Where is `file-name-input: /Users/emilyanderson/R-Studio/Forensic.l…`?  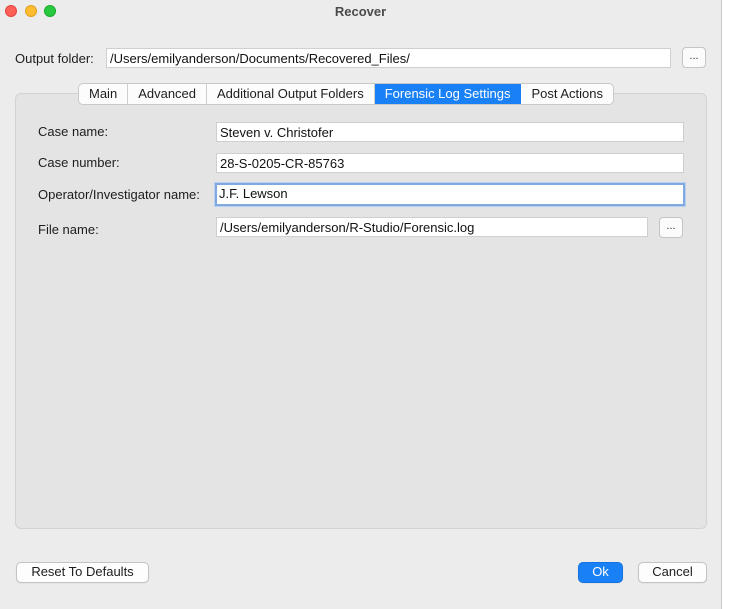 file-name-input: /Users/emilyanderson/R-Studio/Forensic.l… is located at coordinates (432, 227).